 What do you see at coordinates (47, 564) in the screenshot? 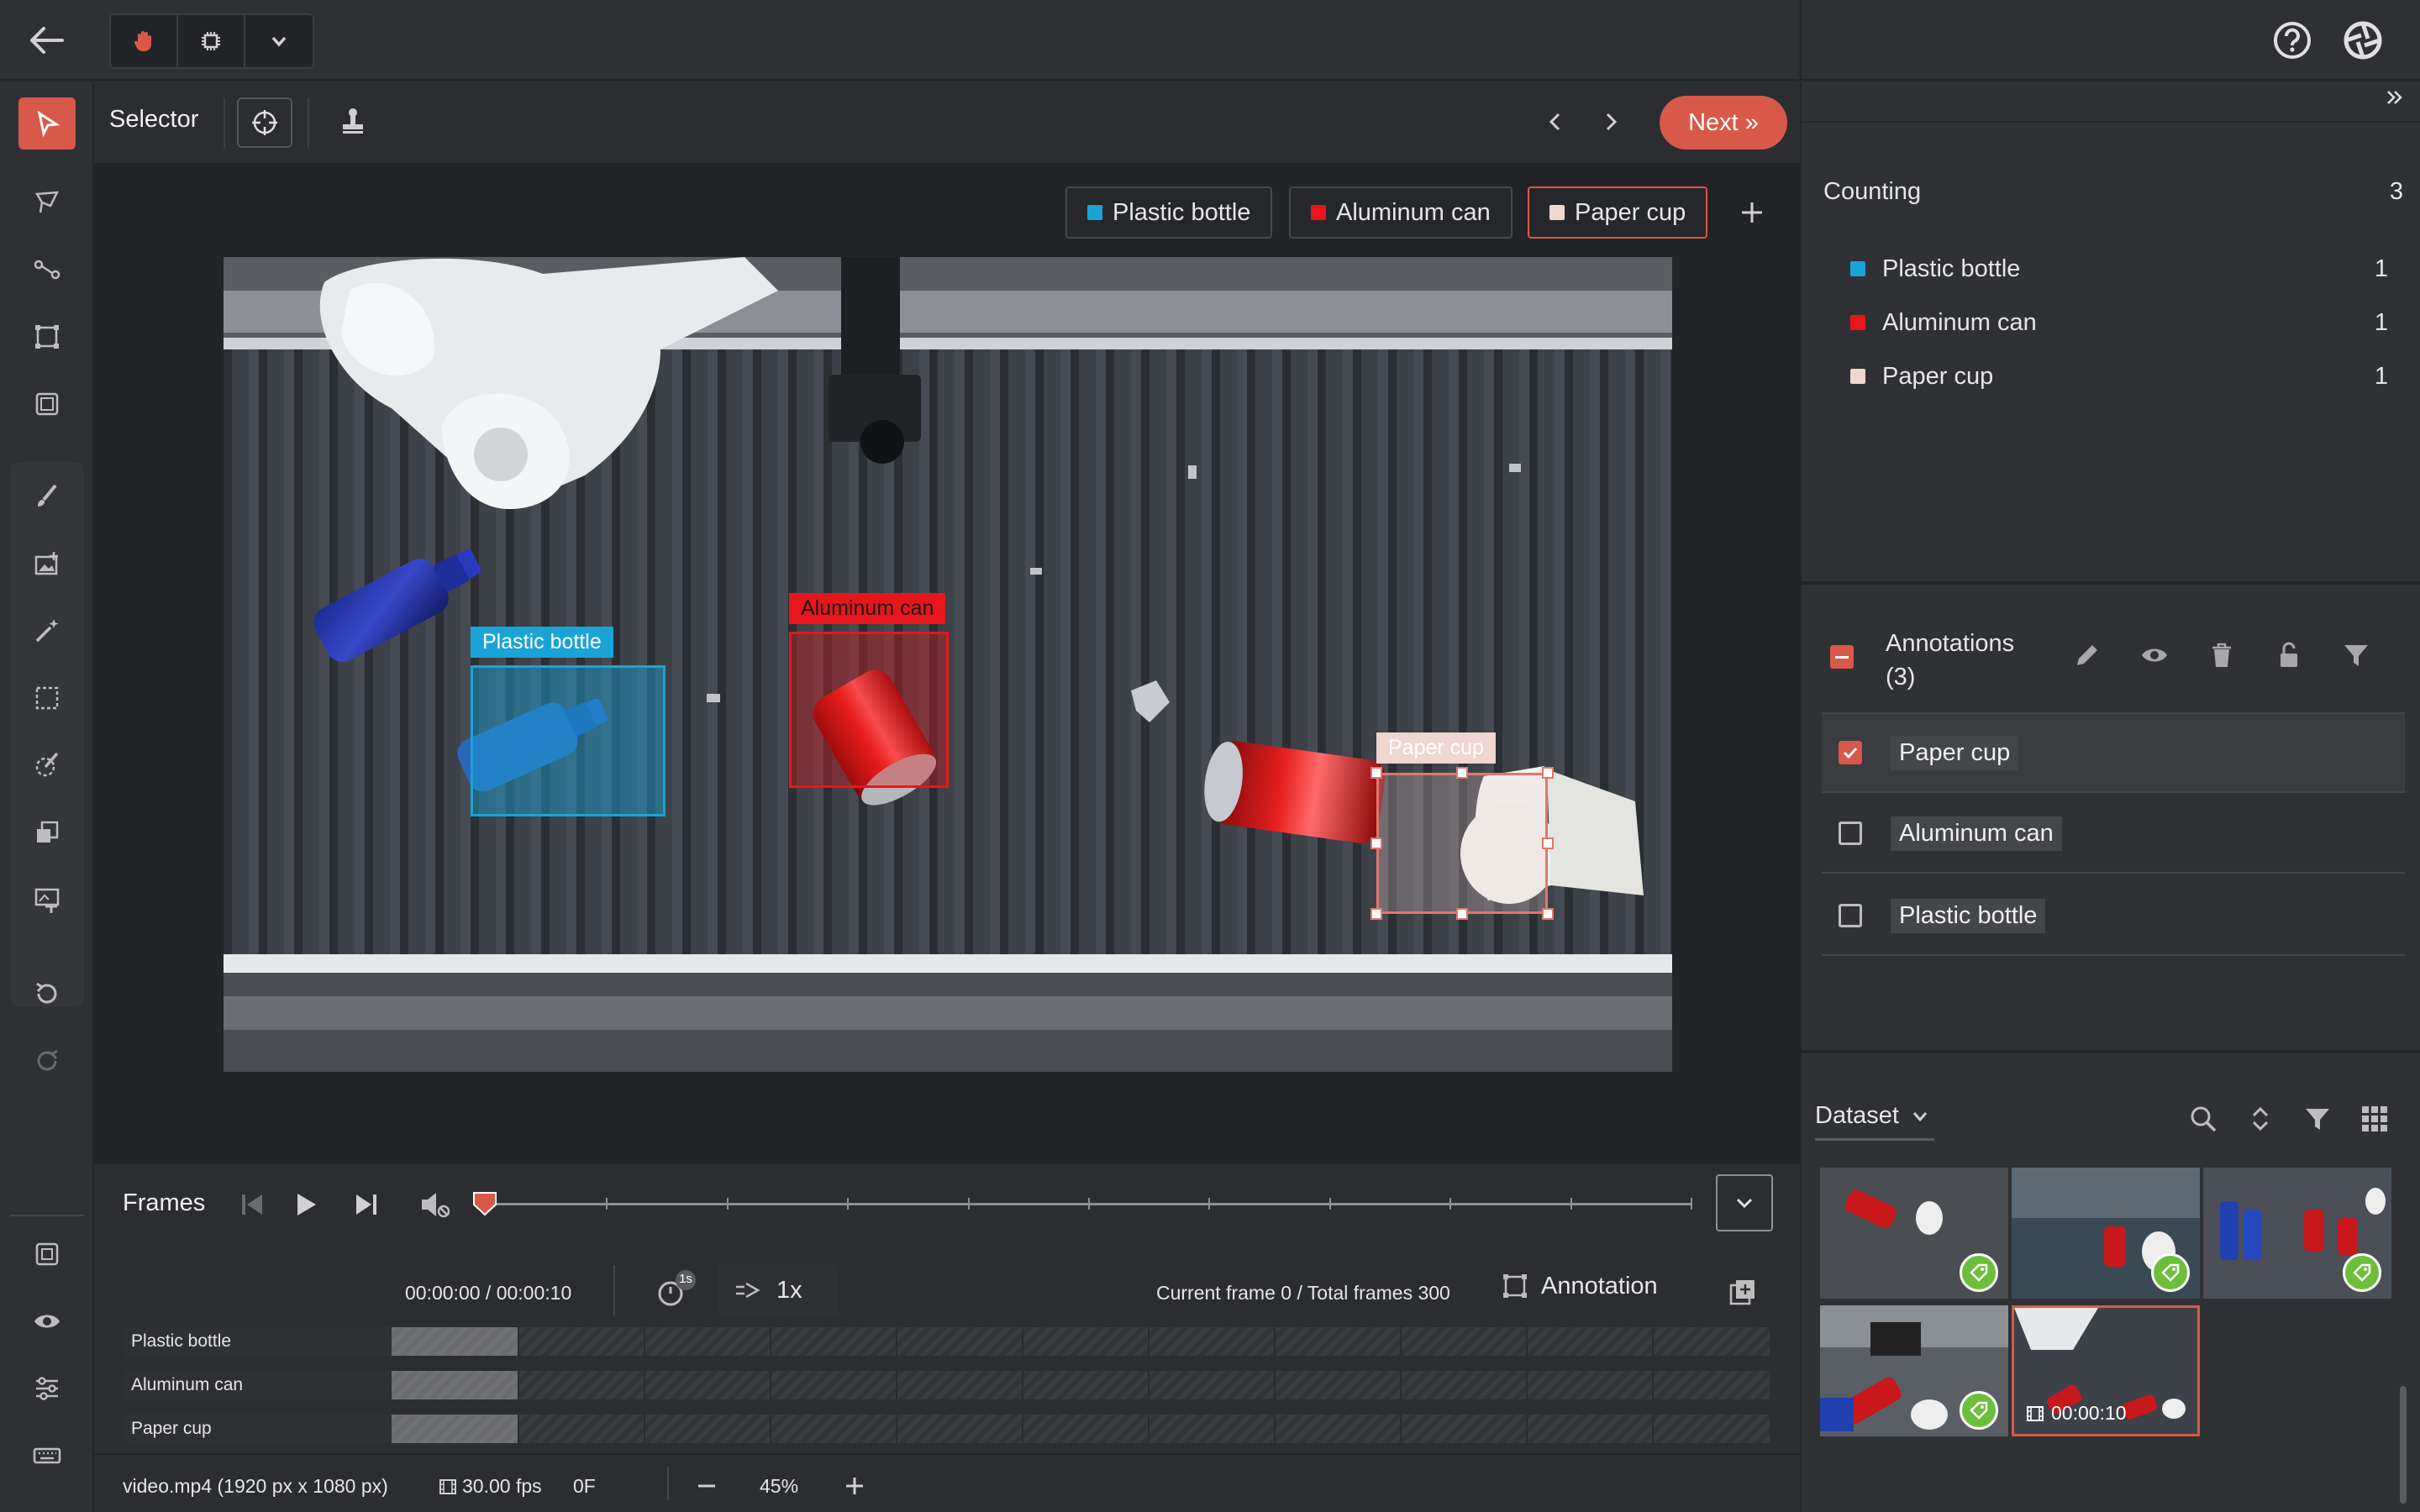
I see `image-edit-tool-icon` at bounding box center [47, 564].